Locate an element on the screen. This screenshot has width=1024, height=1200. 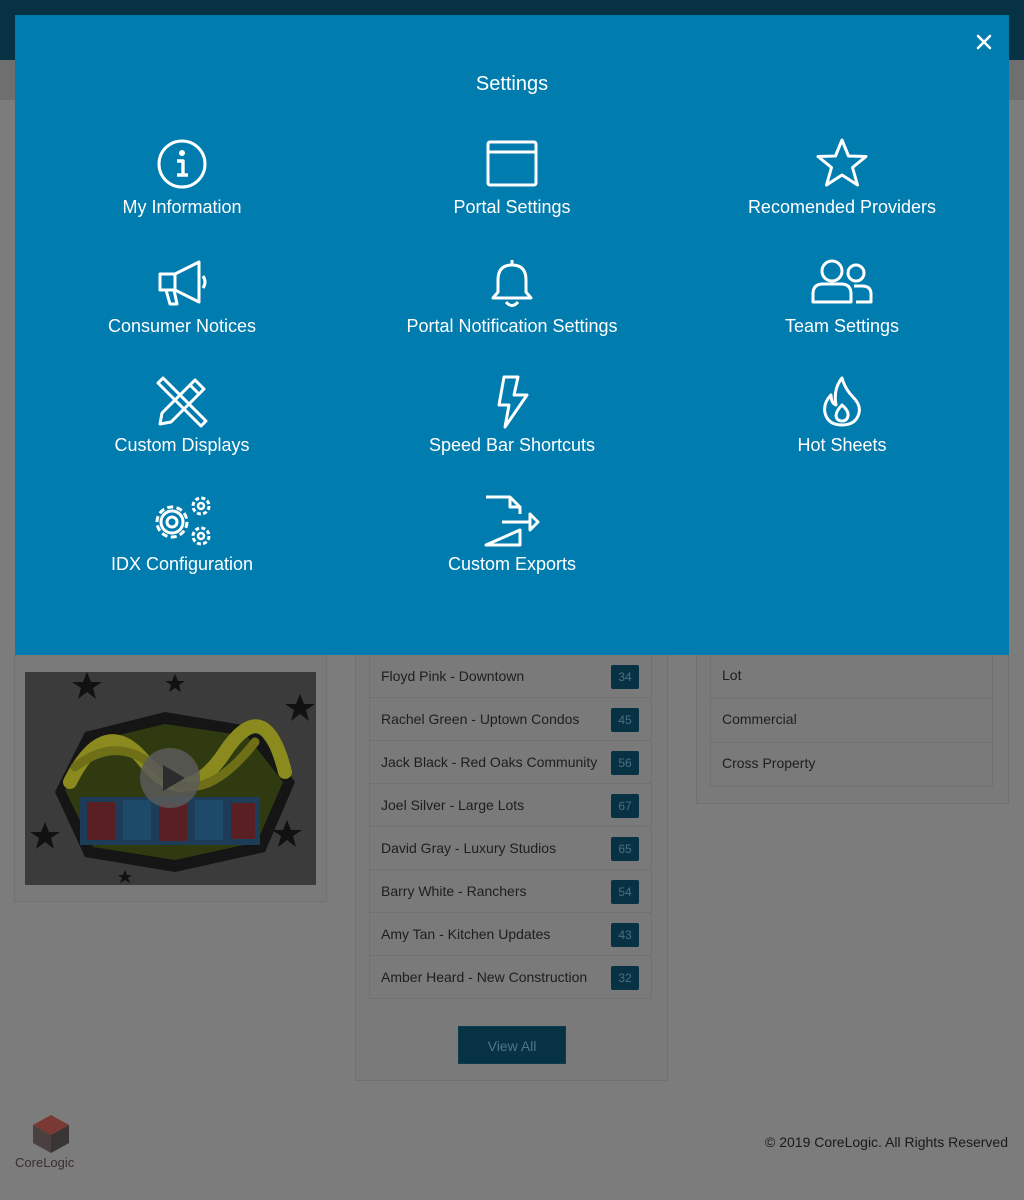
copyright-text: © 2019 CoreLogic. All Rights Reserved is located at coordinates (886, 1142).